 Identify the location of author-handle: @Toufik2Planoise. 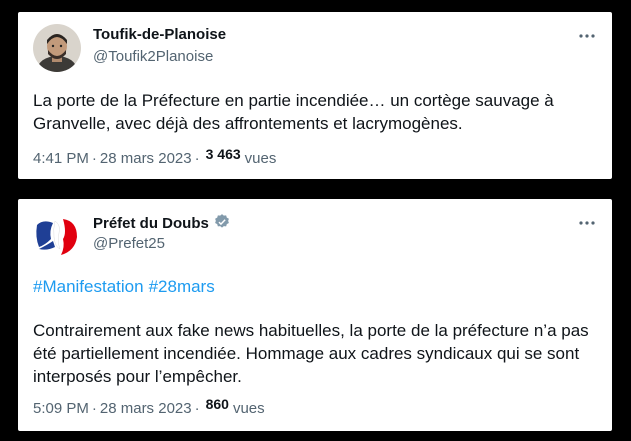
(153, 56).